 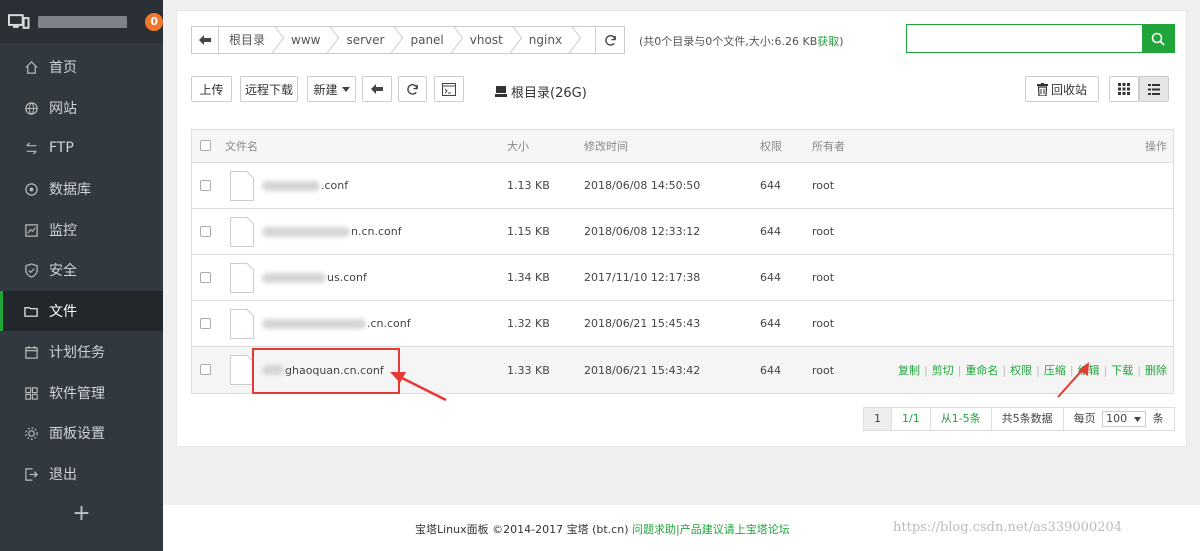 I want to click on disk-label: 根目录(26G), so click(x=549, y=93).